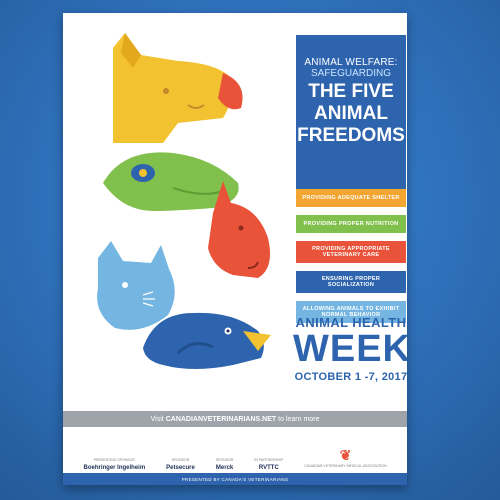  Describe the element at coordinates (351, 113) in the screenshot. I see `headline-line3b: ANIMAL` at that location.